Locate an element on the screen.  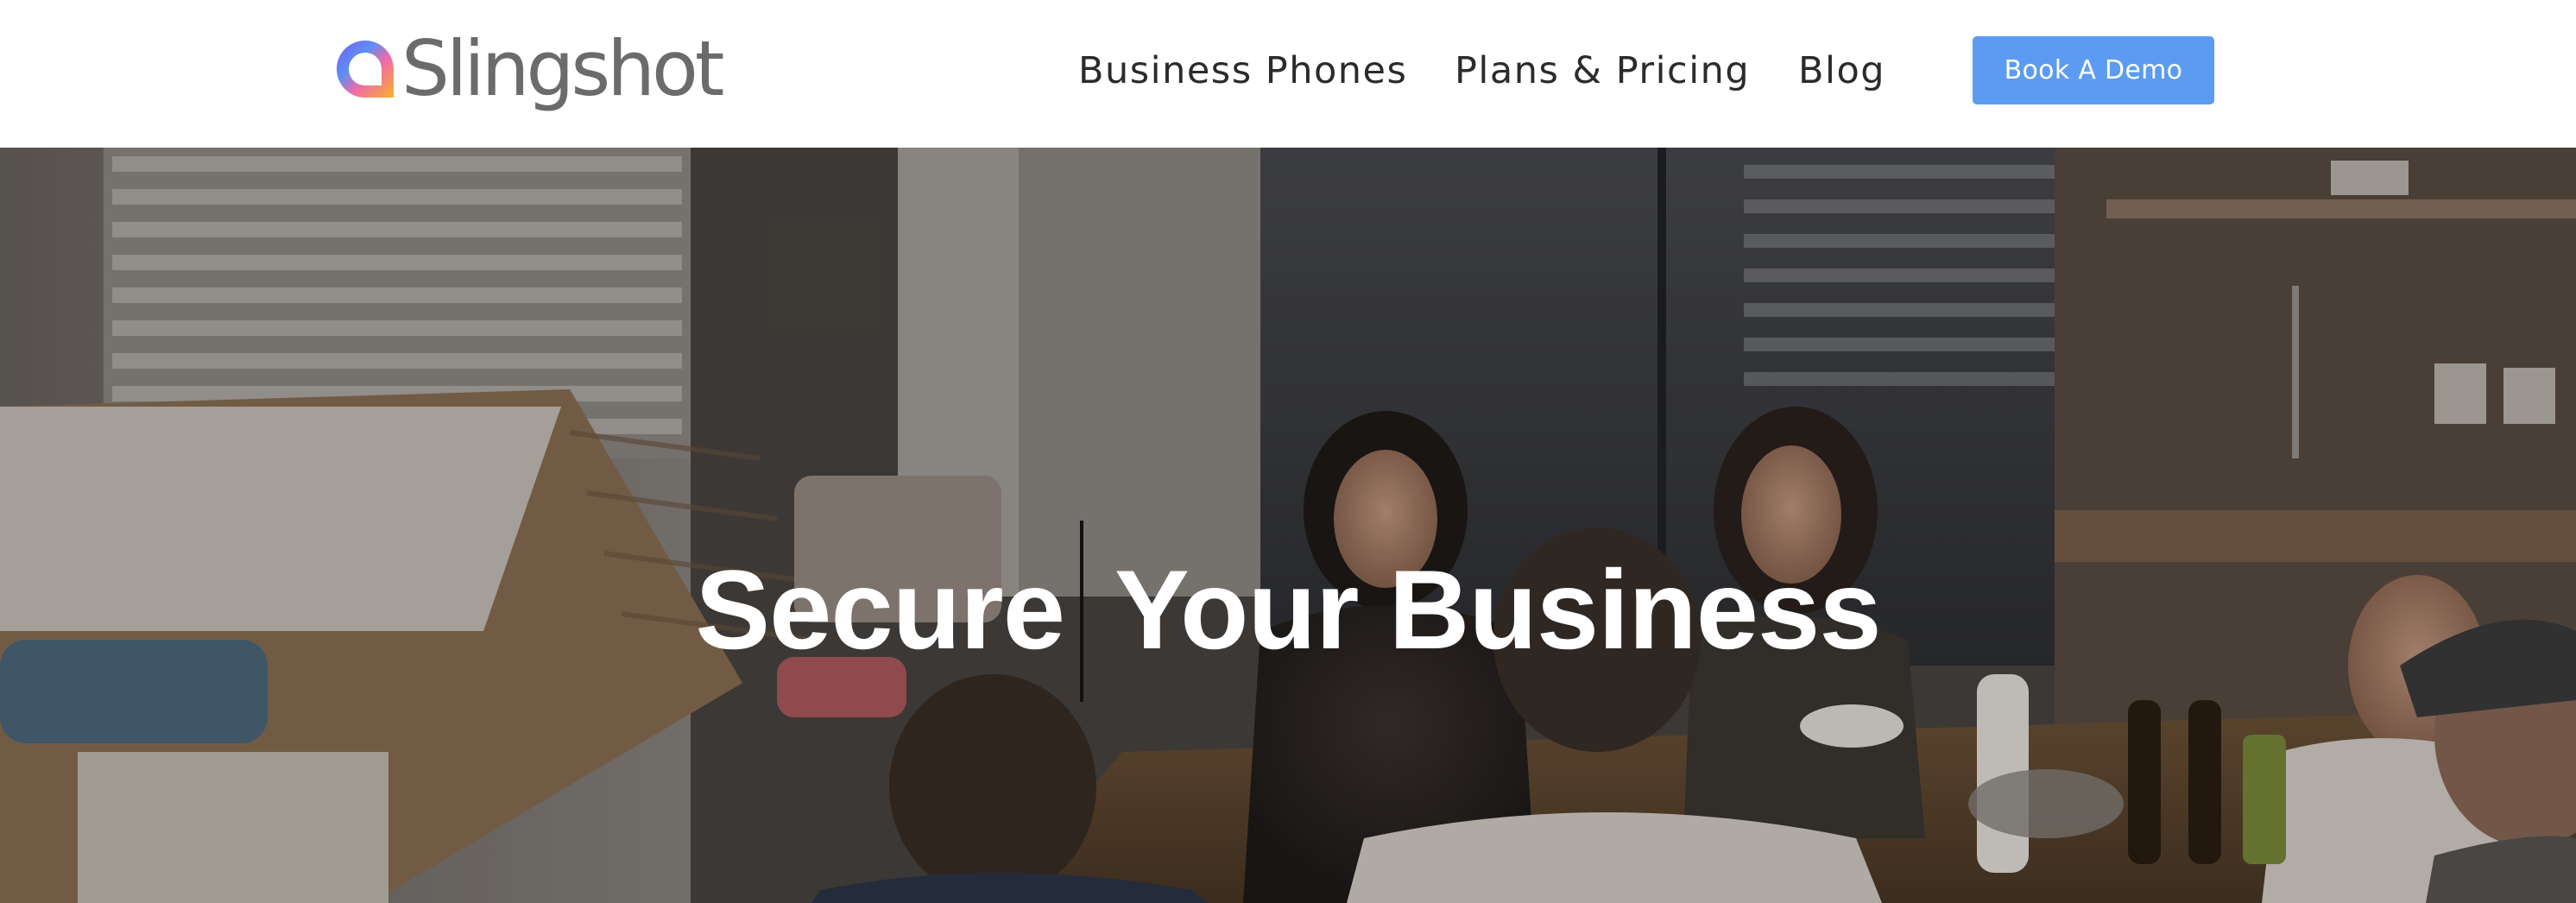
slingshot-logo-icon is located at coordinates (365, 69).